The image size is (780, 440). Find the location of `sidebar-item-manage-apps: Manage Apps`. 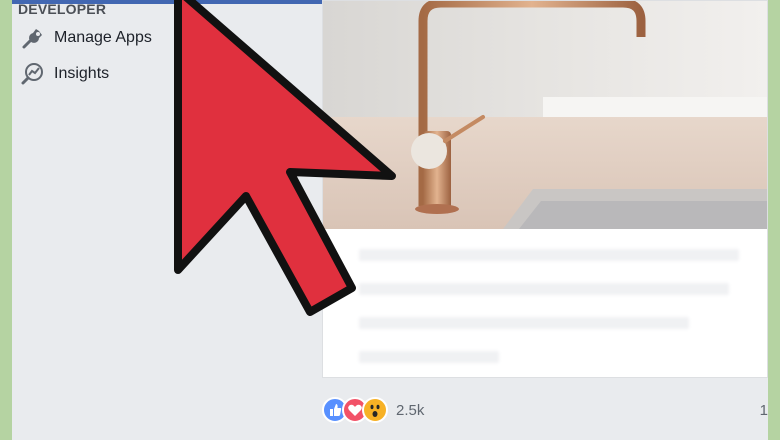

sidebar-item-manage-apps: Manage Apps is located at coordinates (120, 38).